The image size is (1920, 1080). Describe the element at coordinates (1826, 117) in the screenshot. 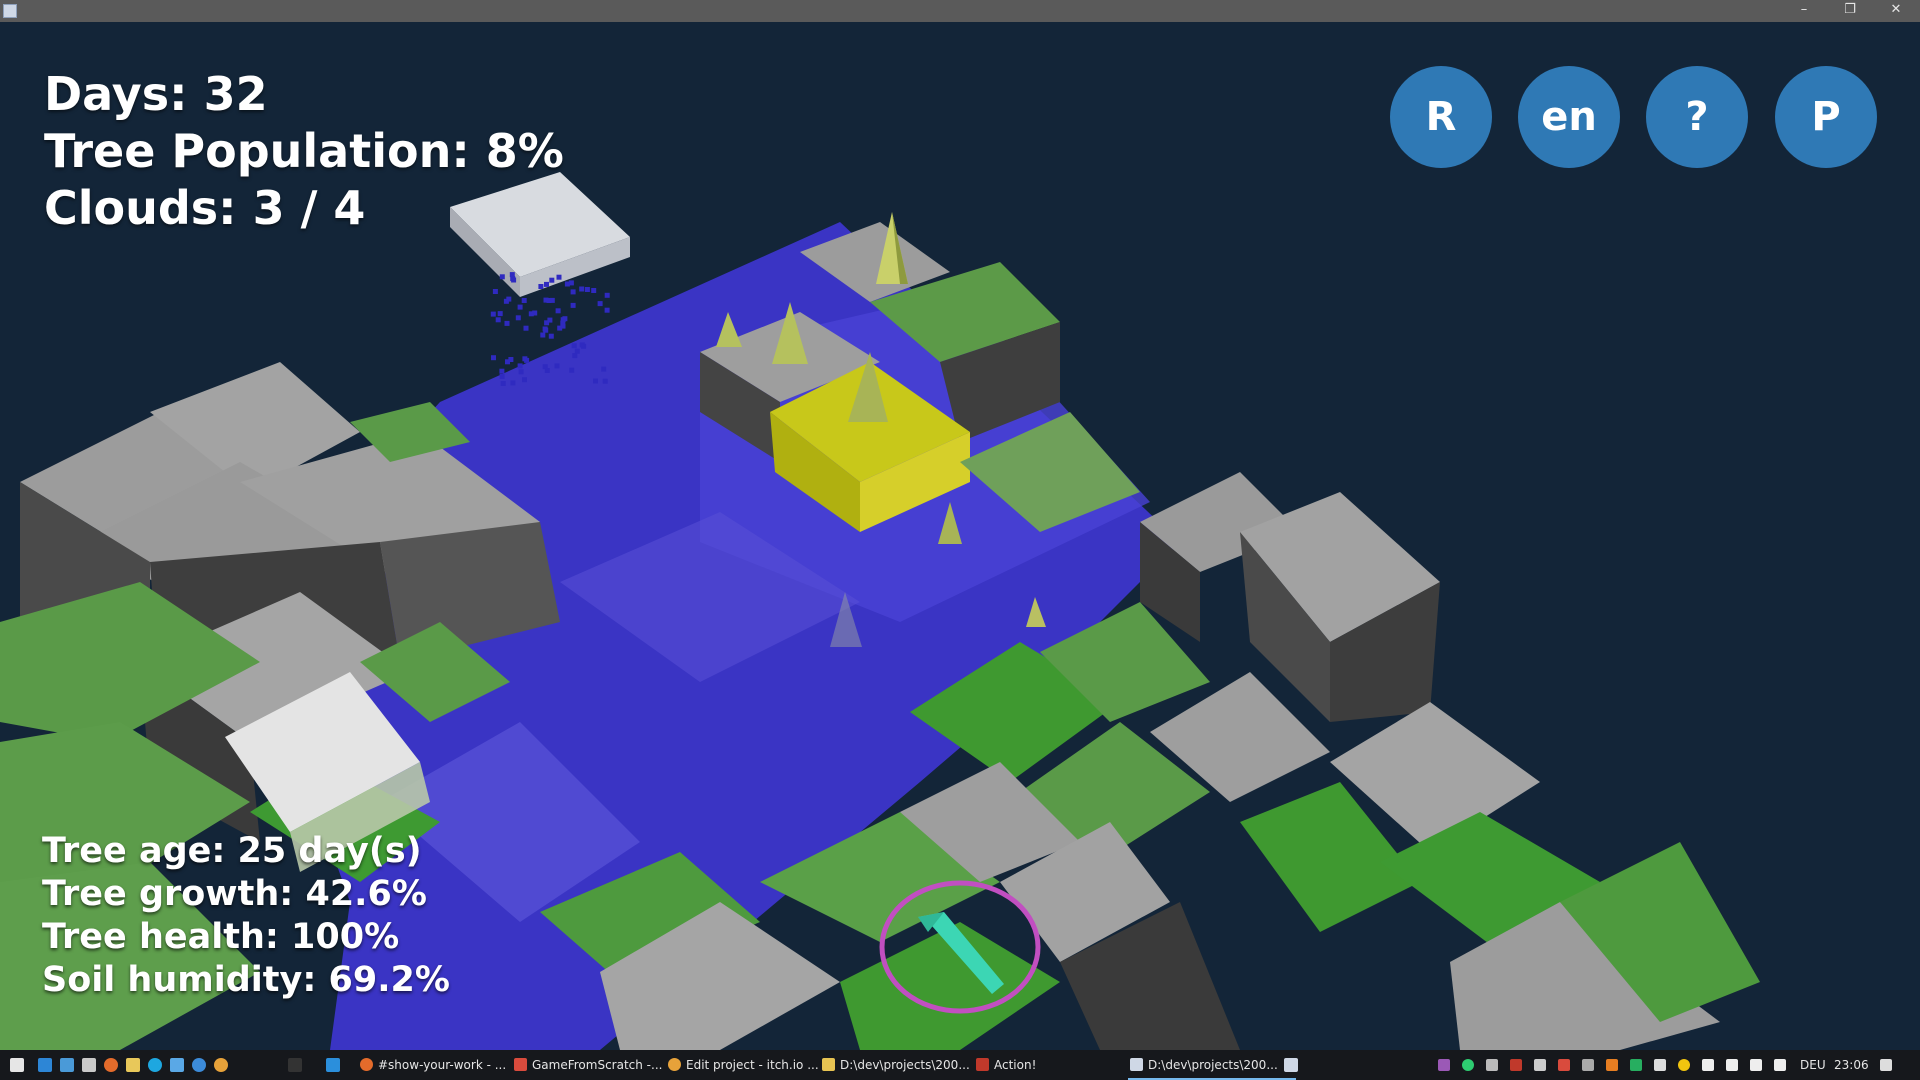

I see `pause-button: P` at that location.